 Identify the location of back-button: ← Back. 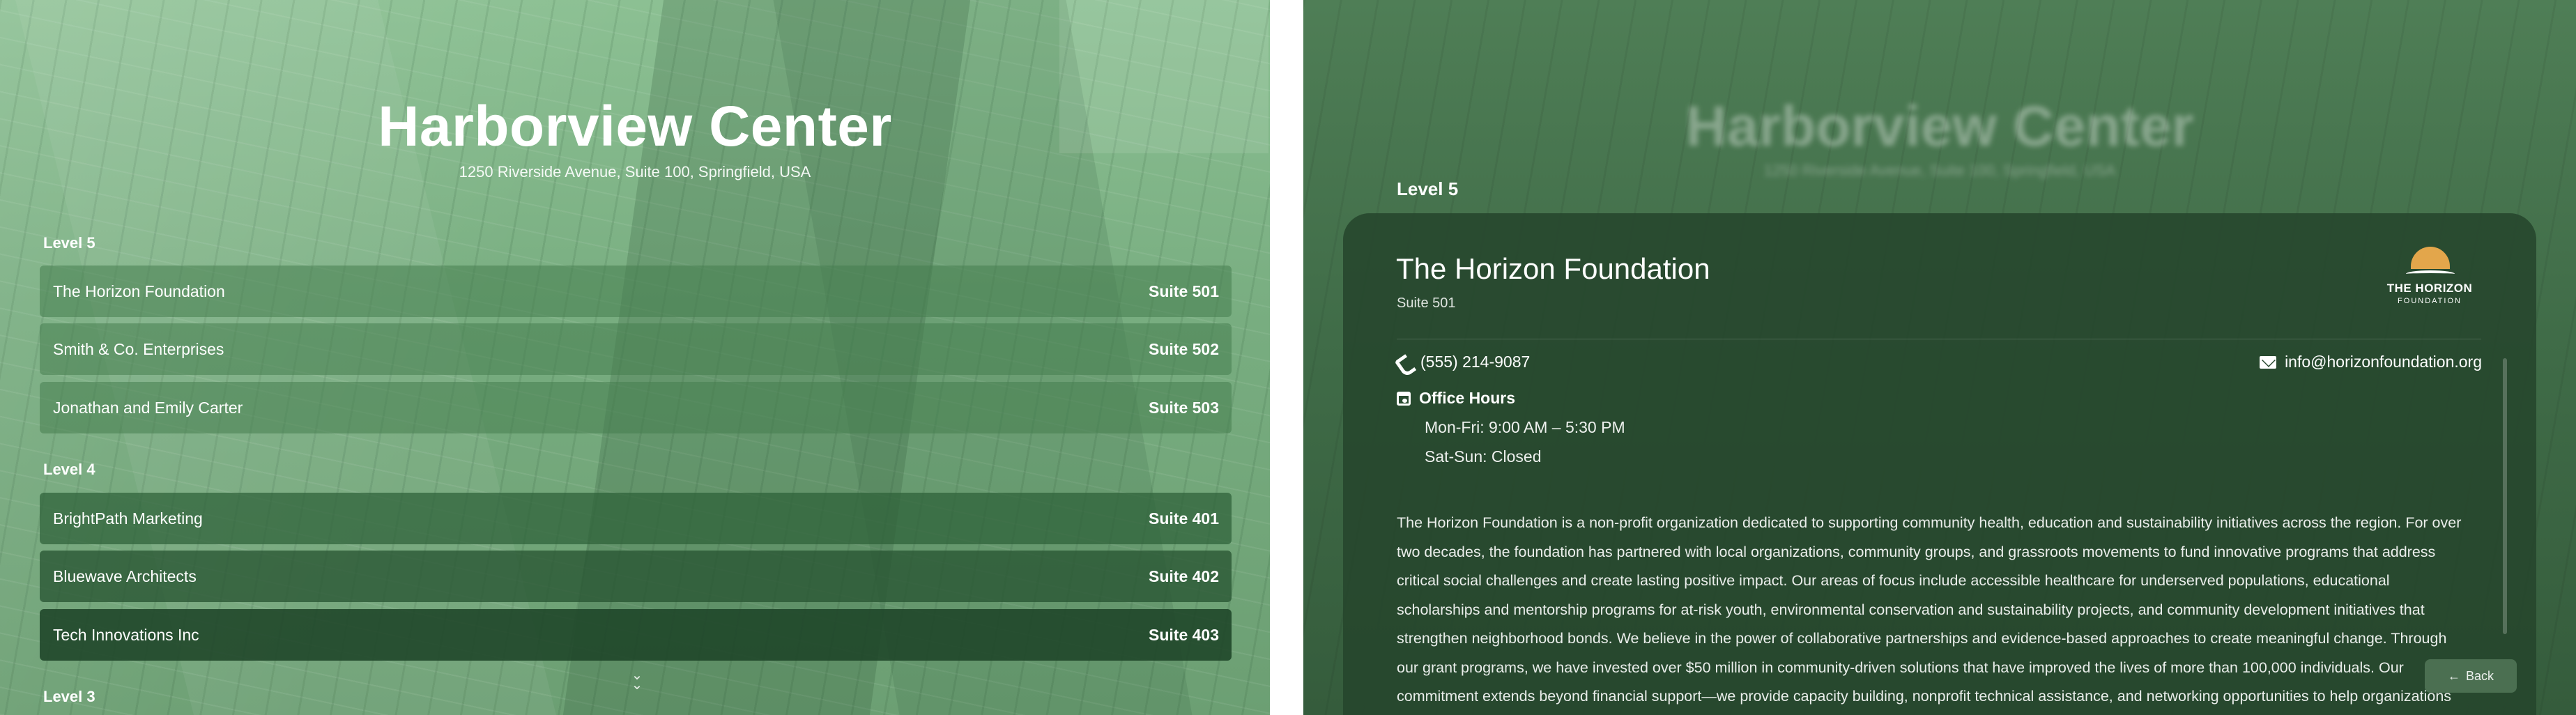
(2471, 676).